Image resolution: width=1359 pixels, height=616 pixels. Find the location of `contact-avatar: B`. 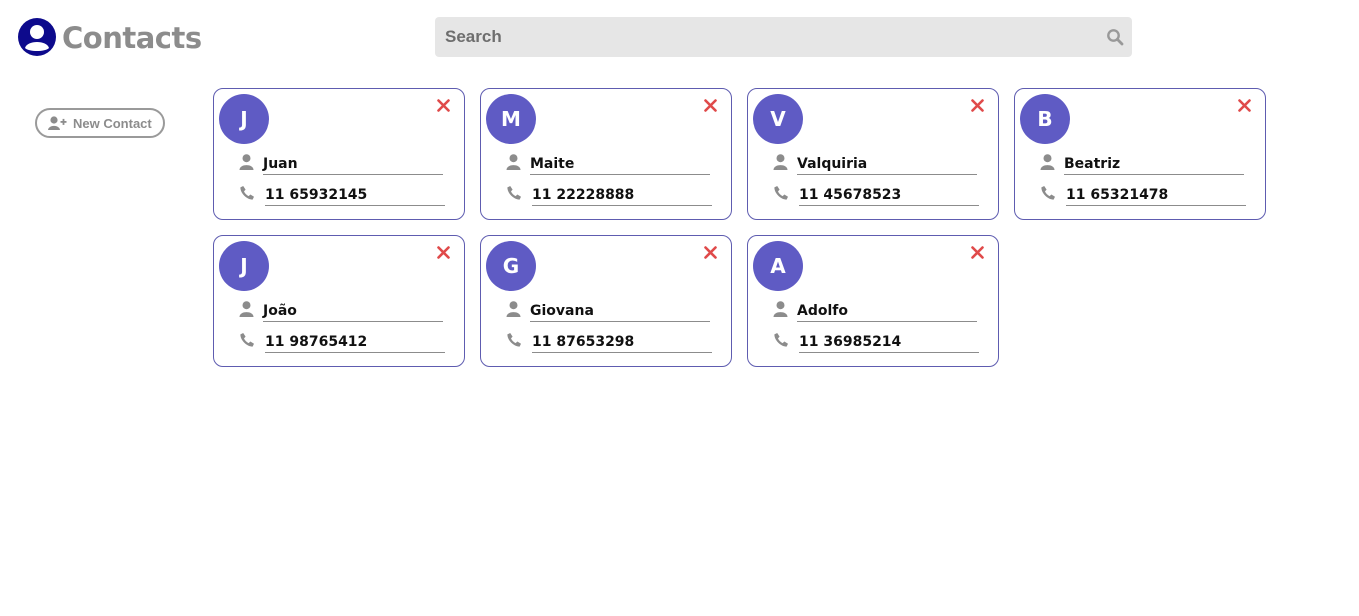

contact-avatar: B is located at coordinates (1045, 119).